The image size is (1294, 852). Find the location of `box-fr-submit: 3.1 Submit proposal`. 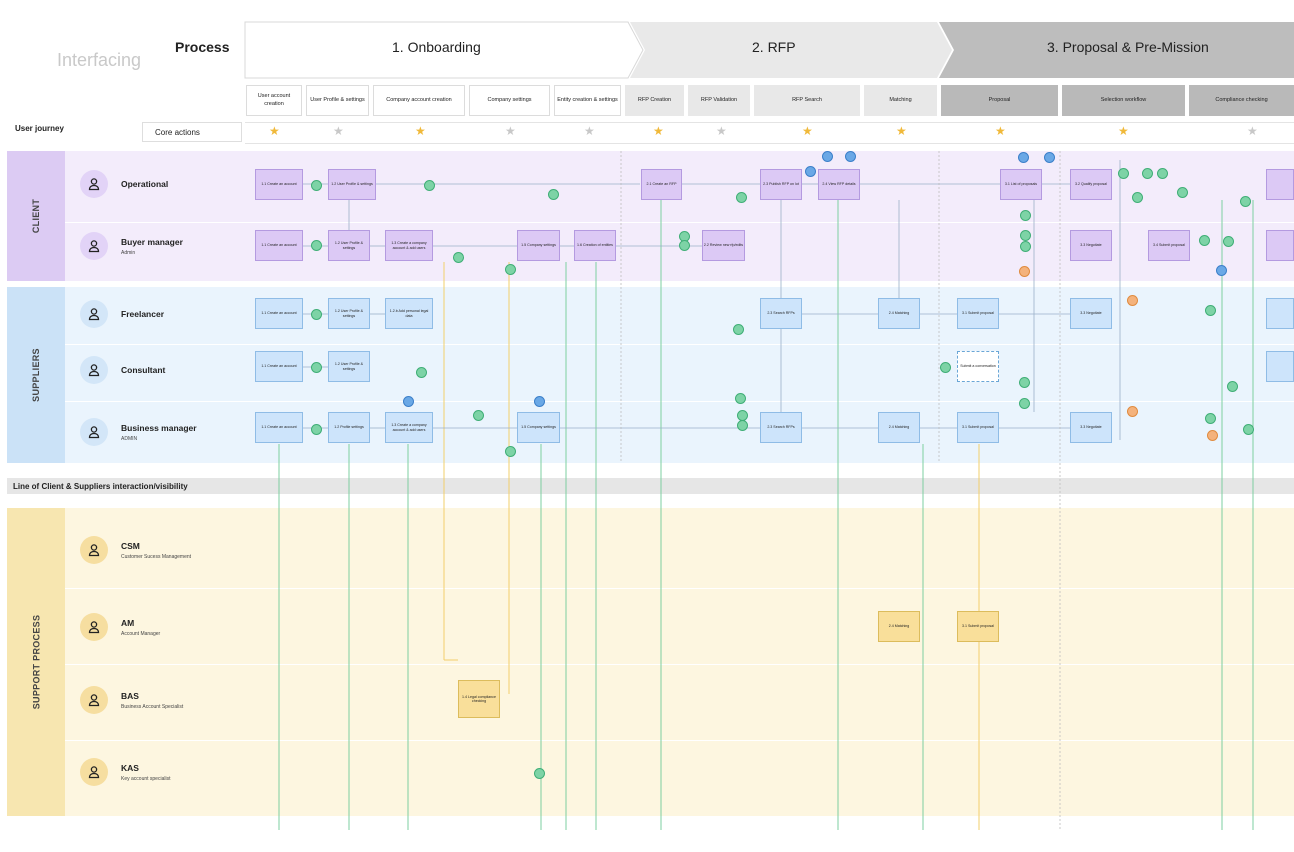

box-fr-submit: 3.1 Submit proposal is located at coordinates (978, 313).